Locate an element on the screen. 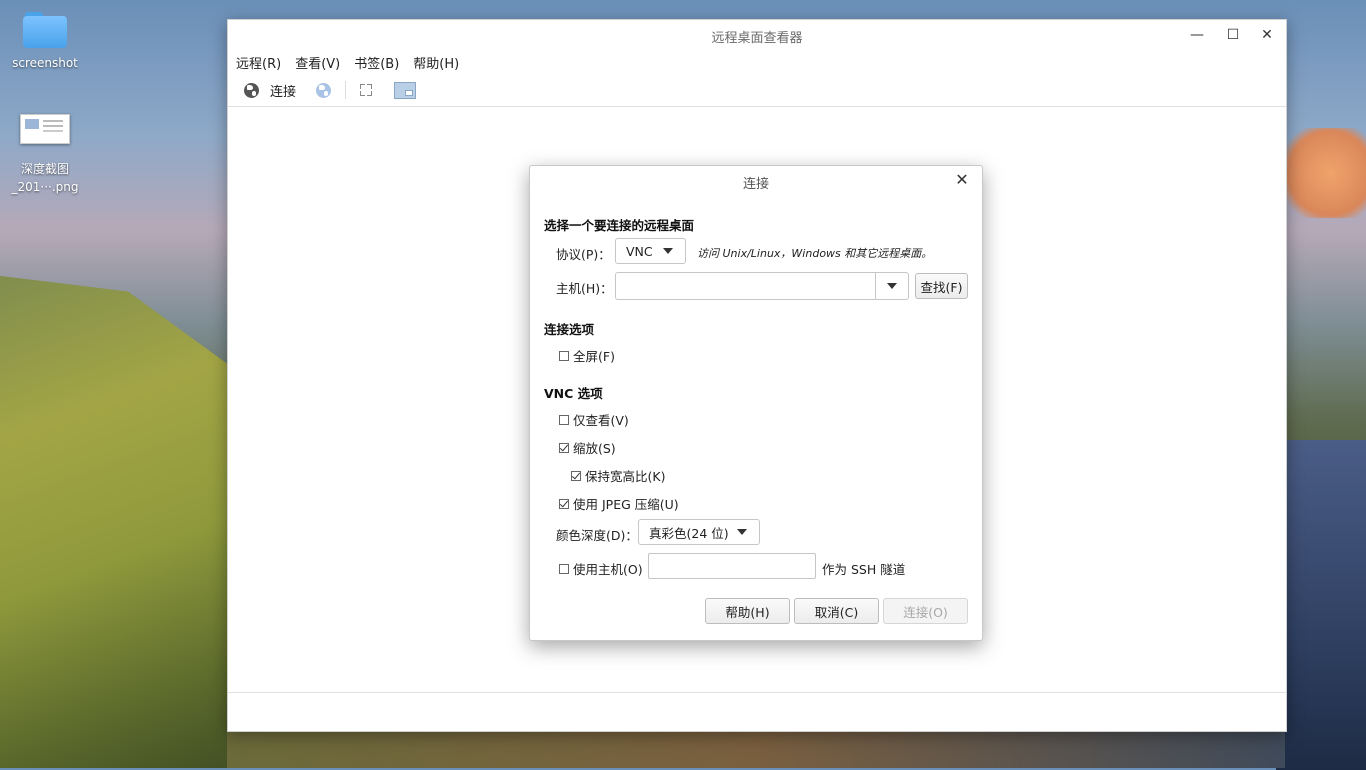 Image resolution: width=1366 pixels, height=770 pixels. window-title: 远程桌面查看器 is located at coordinates (757, 36).